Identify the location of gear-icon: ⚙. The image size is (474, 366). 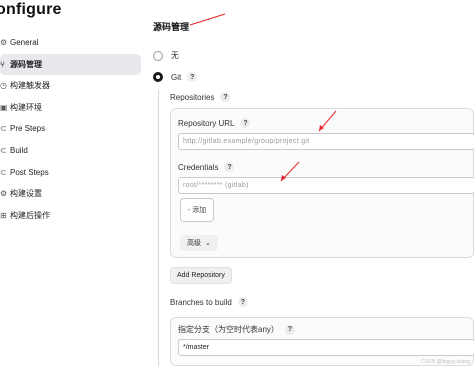
(4, 42).